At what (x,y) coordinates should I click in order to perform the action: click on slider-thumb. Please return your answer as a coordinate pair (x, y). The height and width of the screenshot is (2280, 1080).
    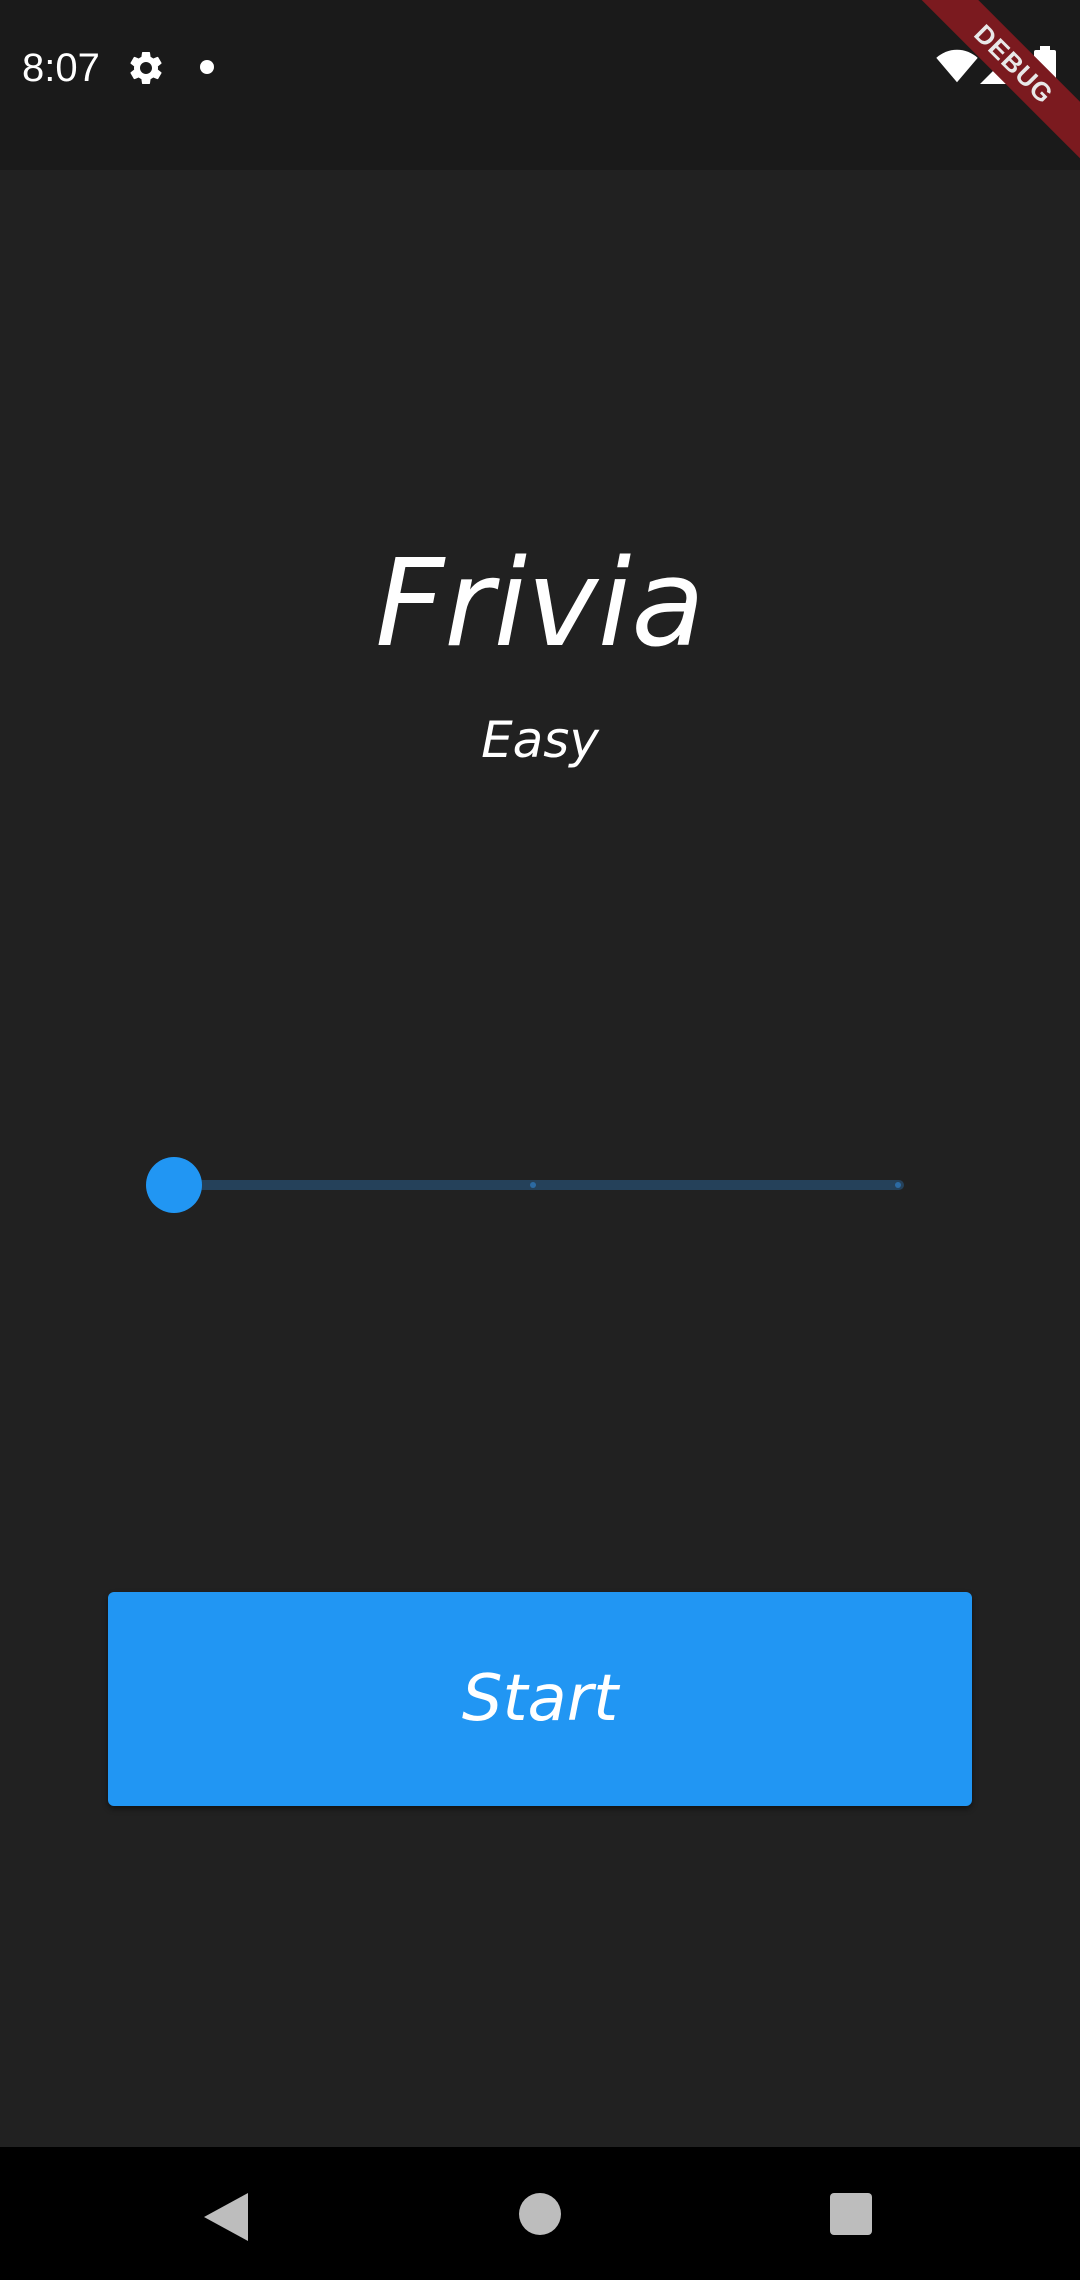
    Looking at the image, I should click on (174, 1185).